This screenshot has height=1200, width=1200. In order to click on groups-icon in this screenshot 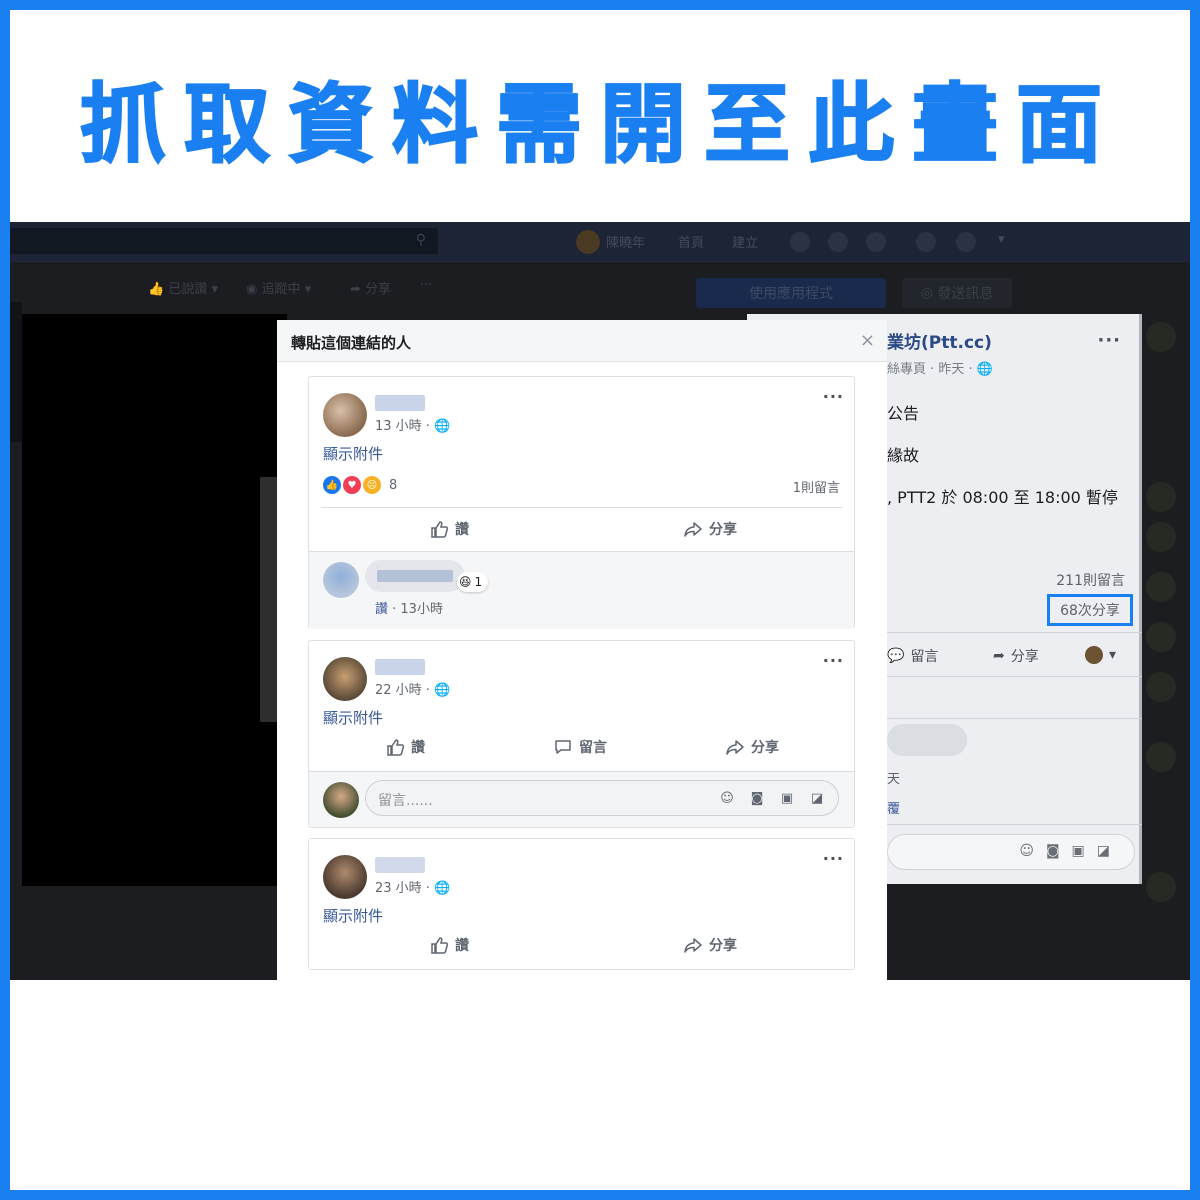, I will do `click(926, 242)`.